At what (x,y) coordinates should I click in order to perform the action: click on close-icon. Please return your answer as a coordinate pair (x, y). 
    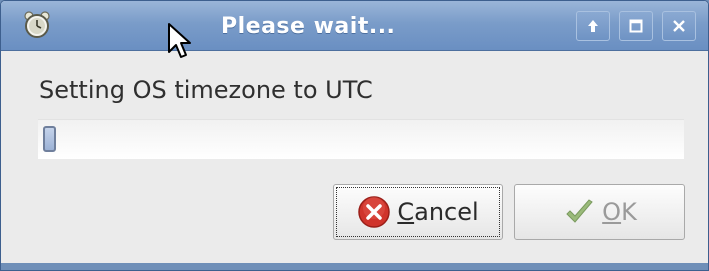
    Looking at the image, I should click on (679, 26).